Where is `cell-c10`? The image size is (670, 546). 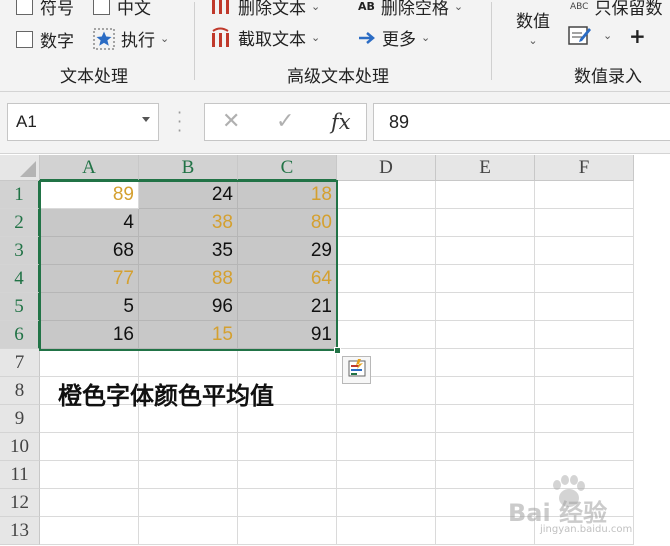
cell-c10 is located at coordinates (287, 447).